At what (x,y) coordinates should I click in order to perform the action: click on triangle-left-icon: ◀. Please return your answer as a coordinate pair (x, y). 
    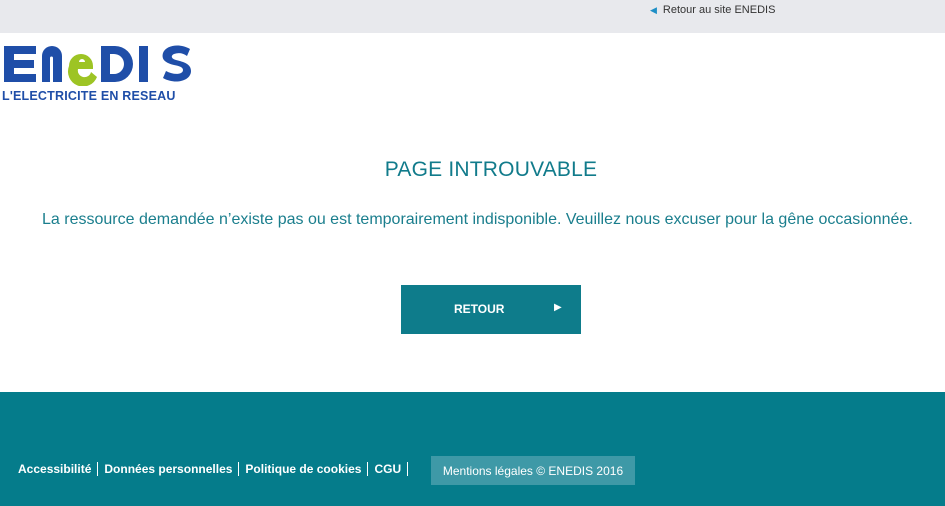
    Looking at the image, I should click on (653, 9).